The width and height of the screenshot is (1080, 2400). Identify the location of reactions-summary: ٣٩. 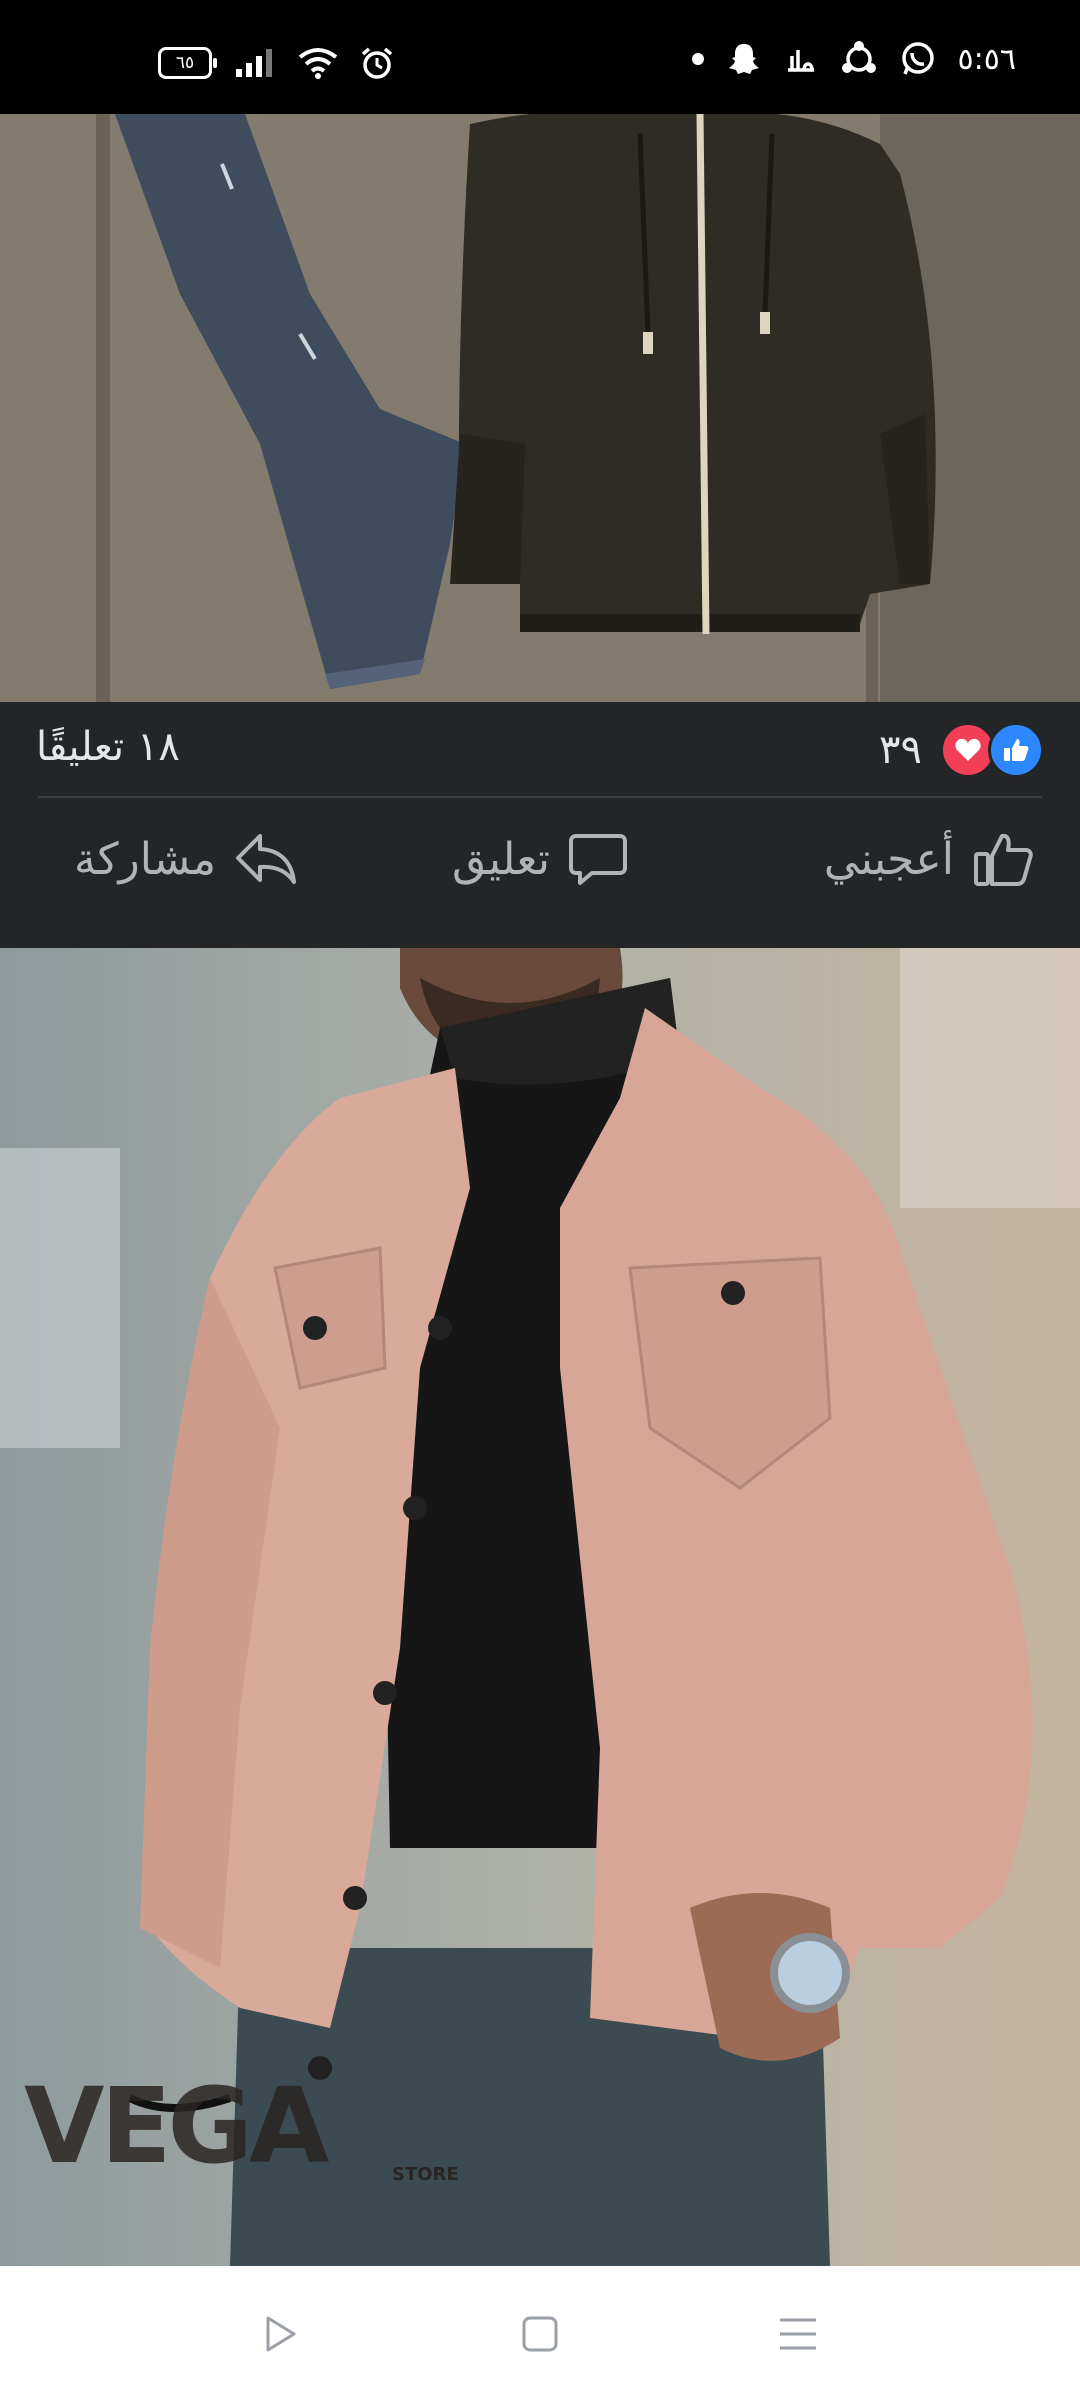
(961, 750).